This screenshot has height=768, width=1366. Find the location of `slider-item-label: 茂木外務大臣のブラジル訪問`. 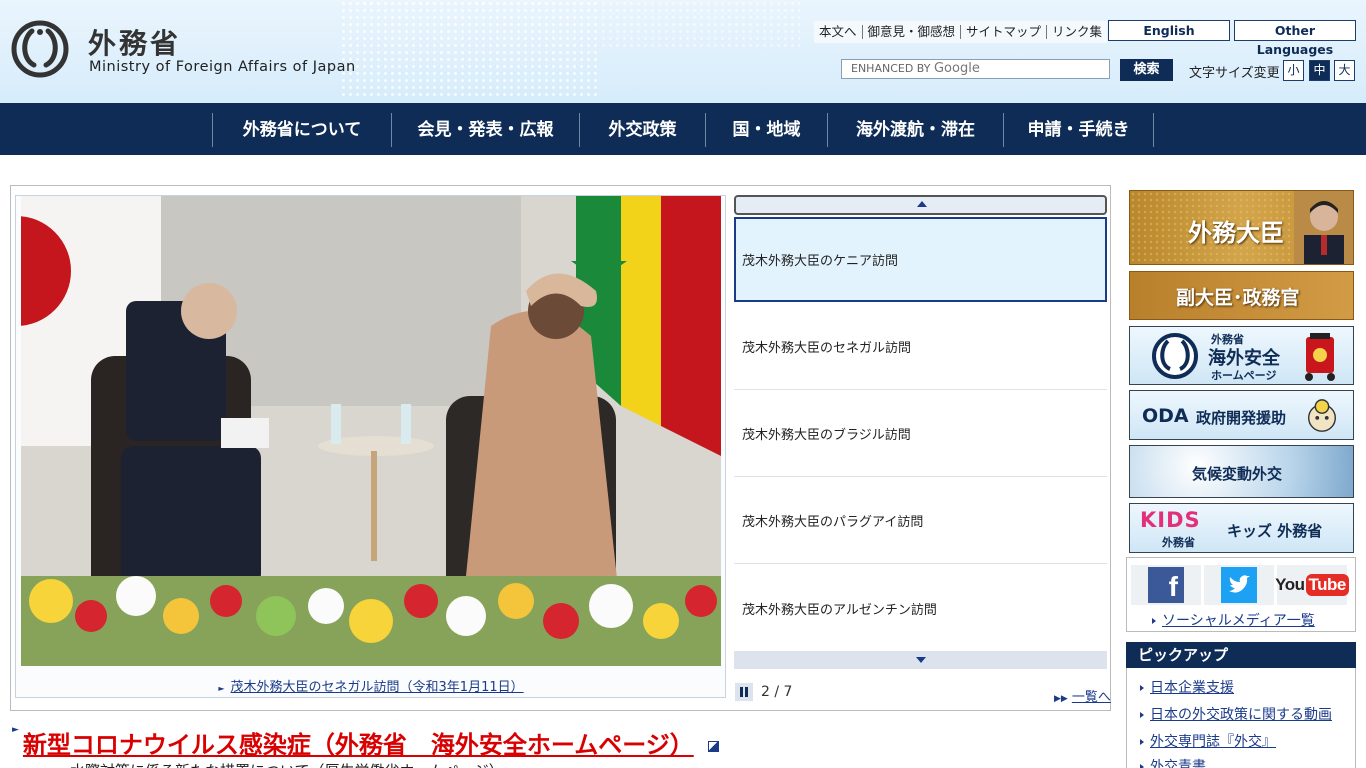

slider-item-label: 茂木外務大臣のブラジル訪問 is located at coordinates (826, 435).